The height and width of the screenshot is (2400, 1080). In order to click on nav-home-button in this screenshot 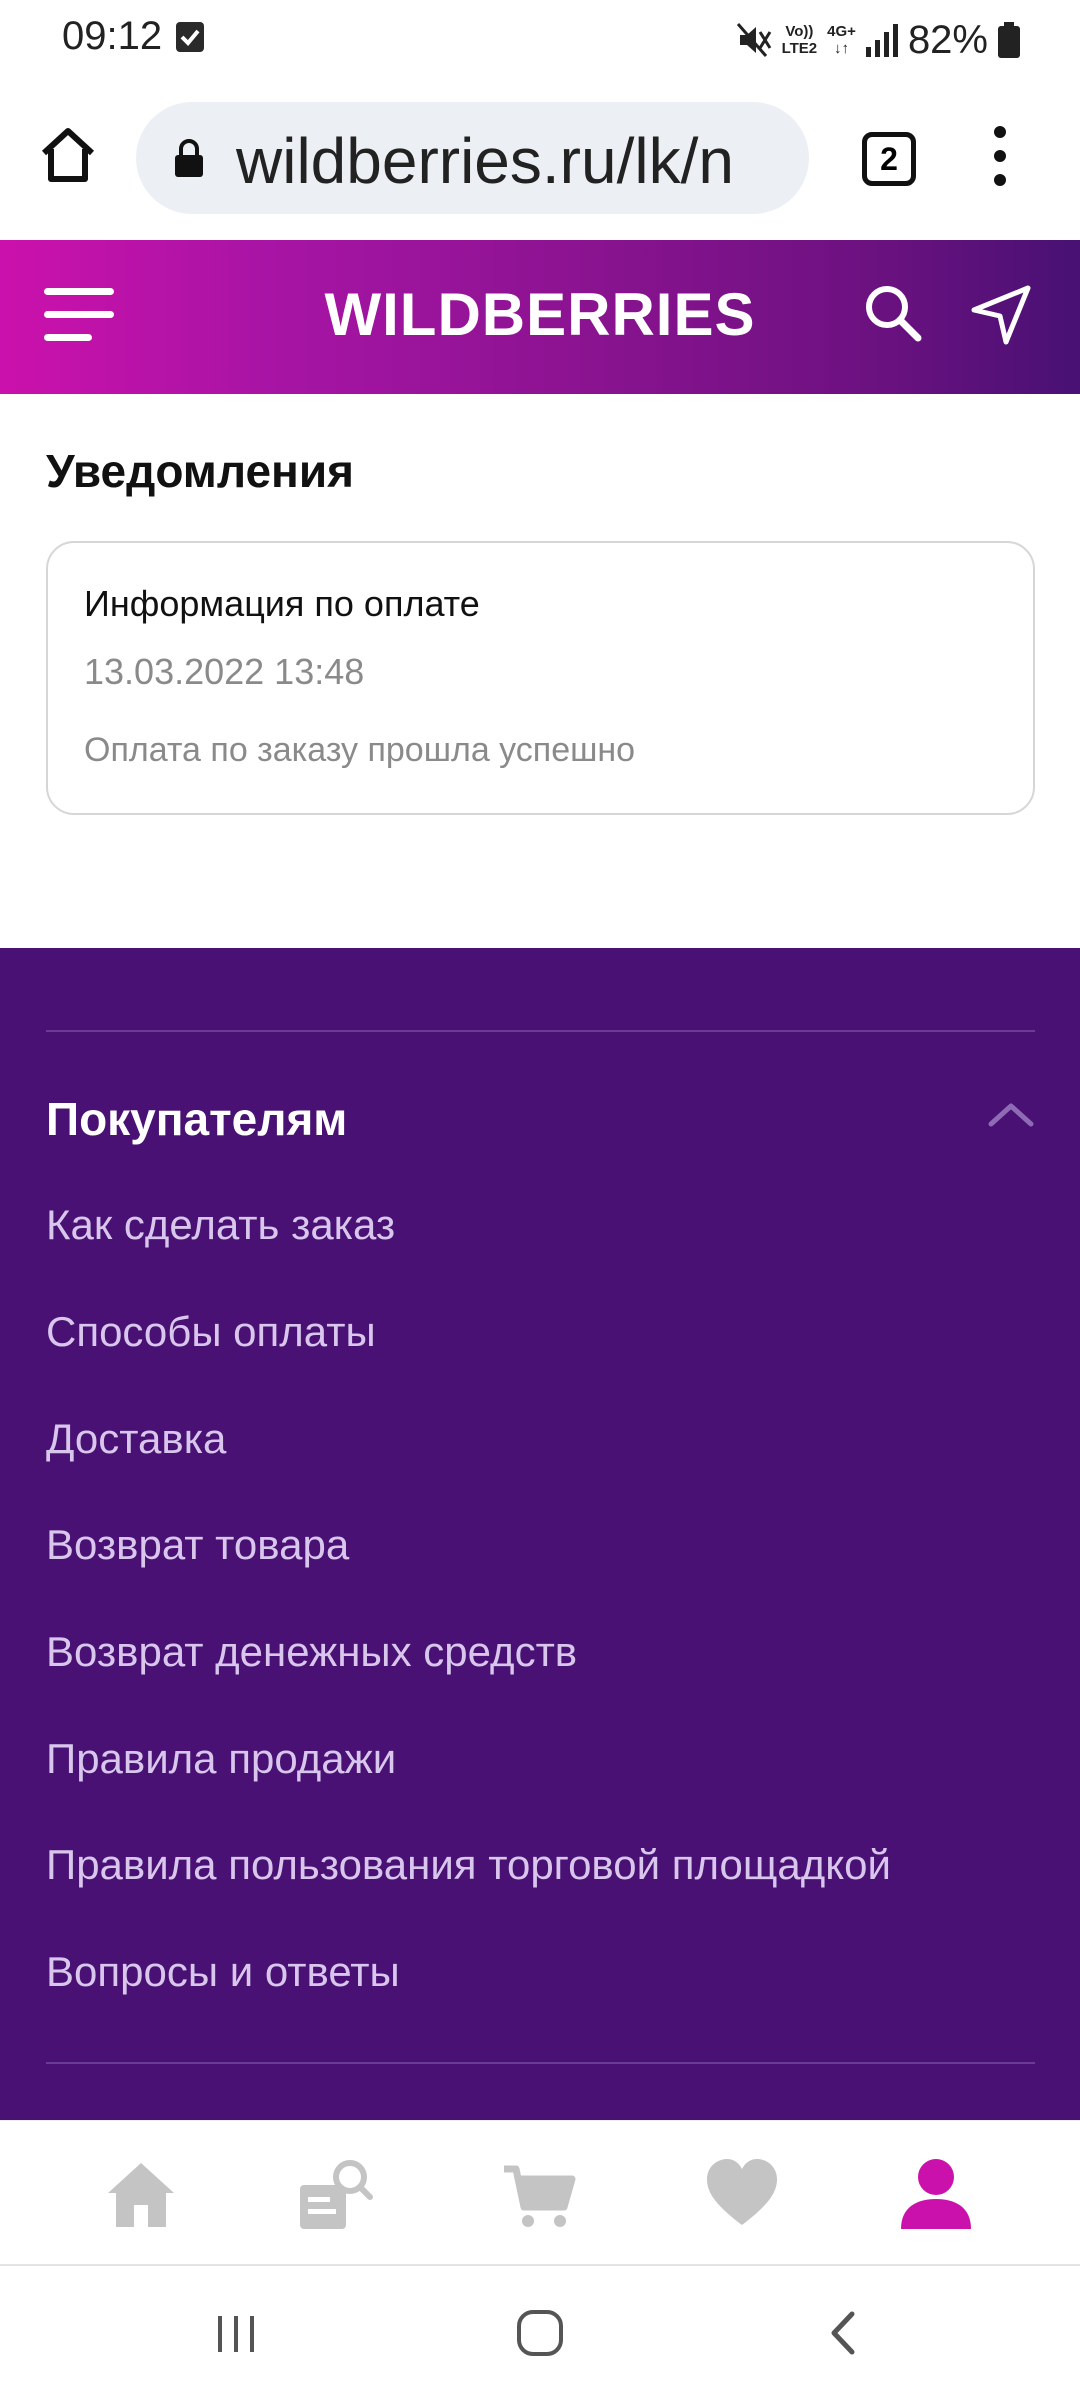, I will do `click(141, 2194)`.